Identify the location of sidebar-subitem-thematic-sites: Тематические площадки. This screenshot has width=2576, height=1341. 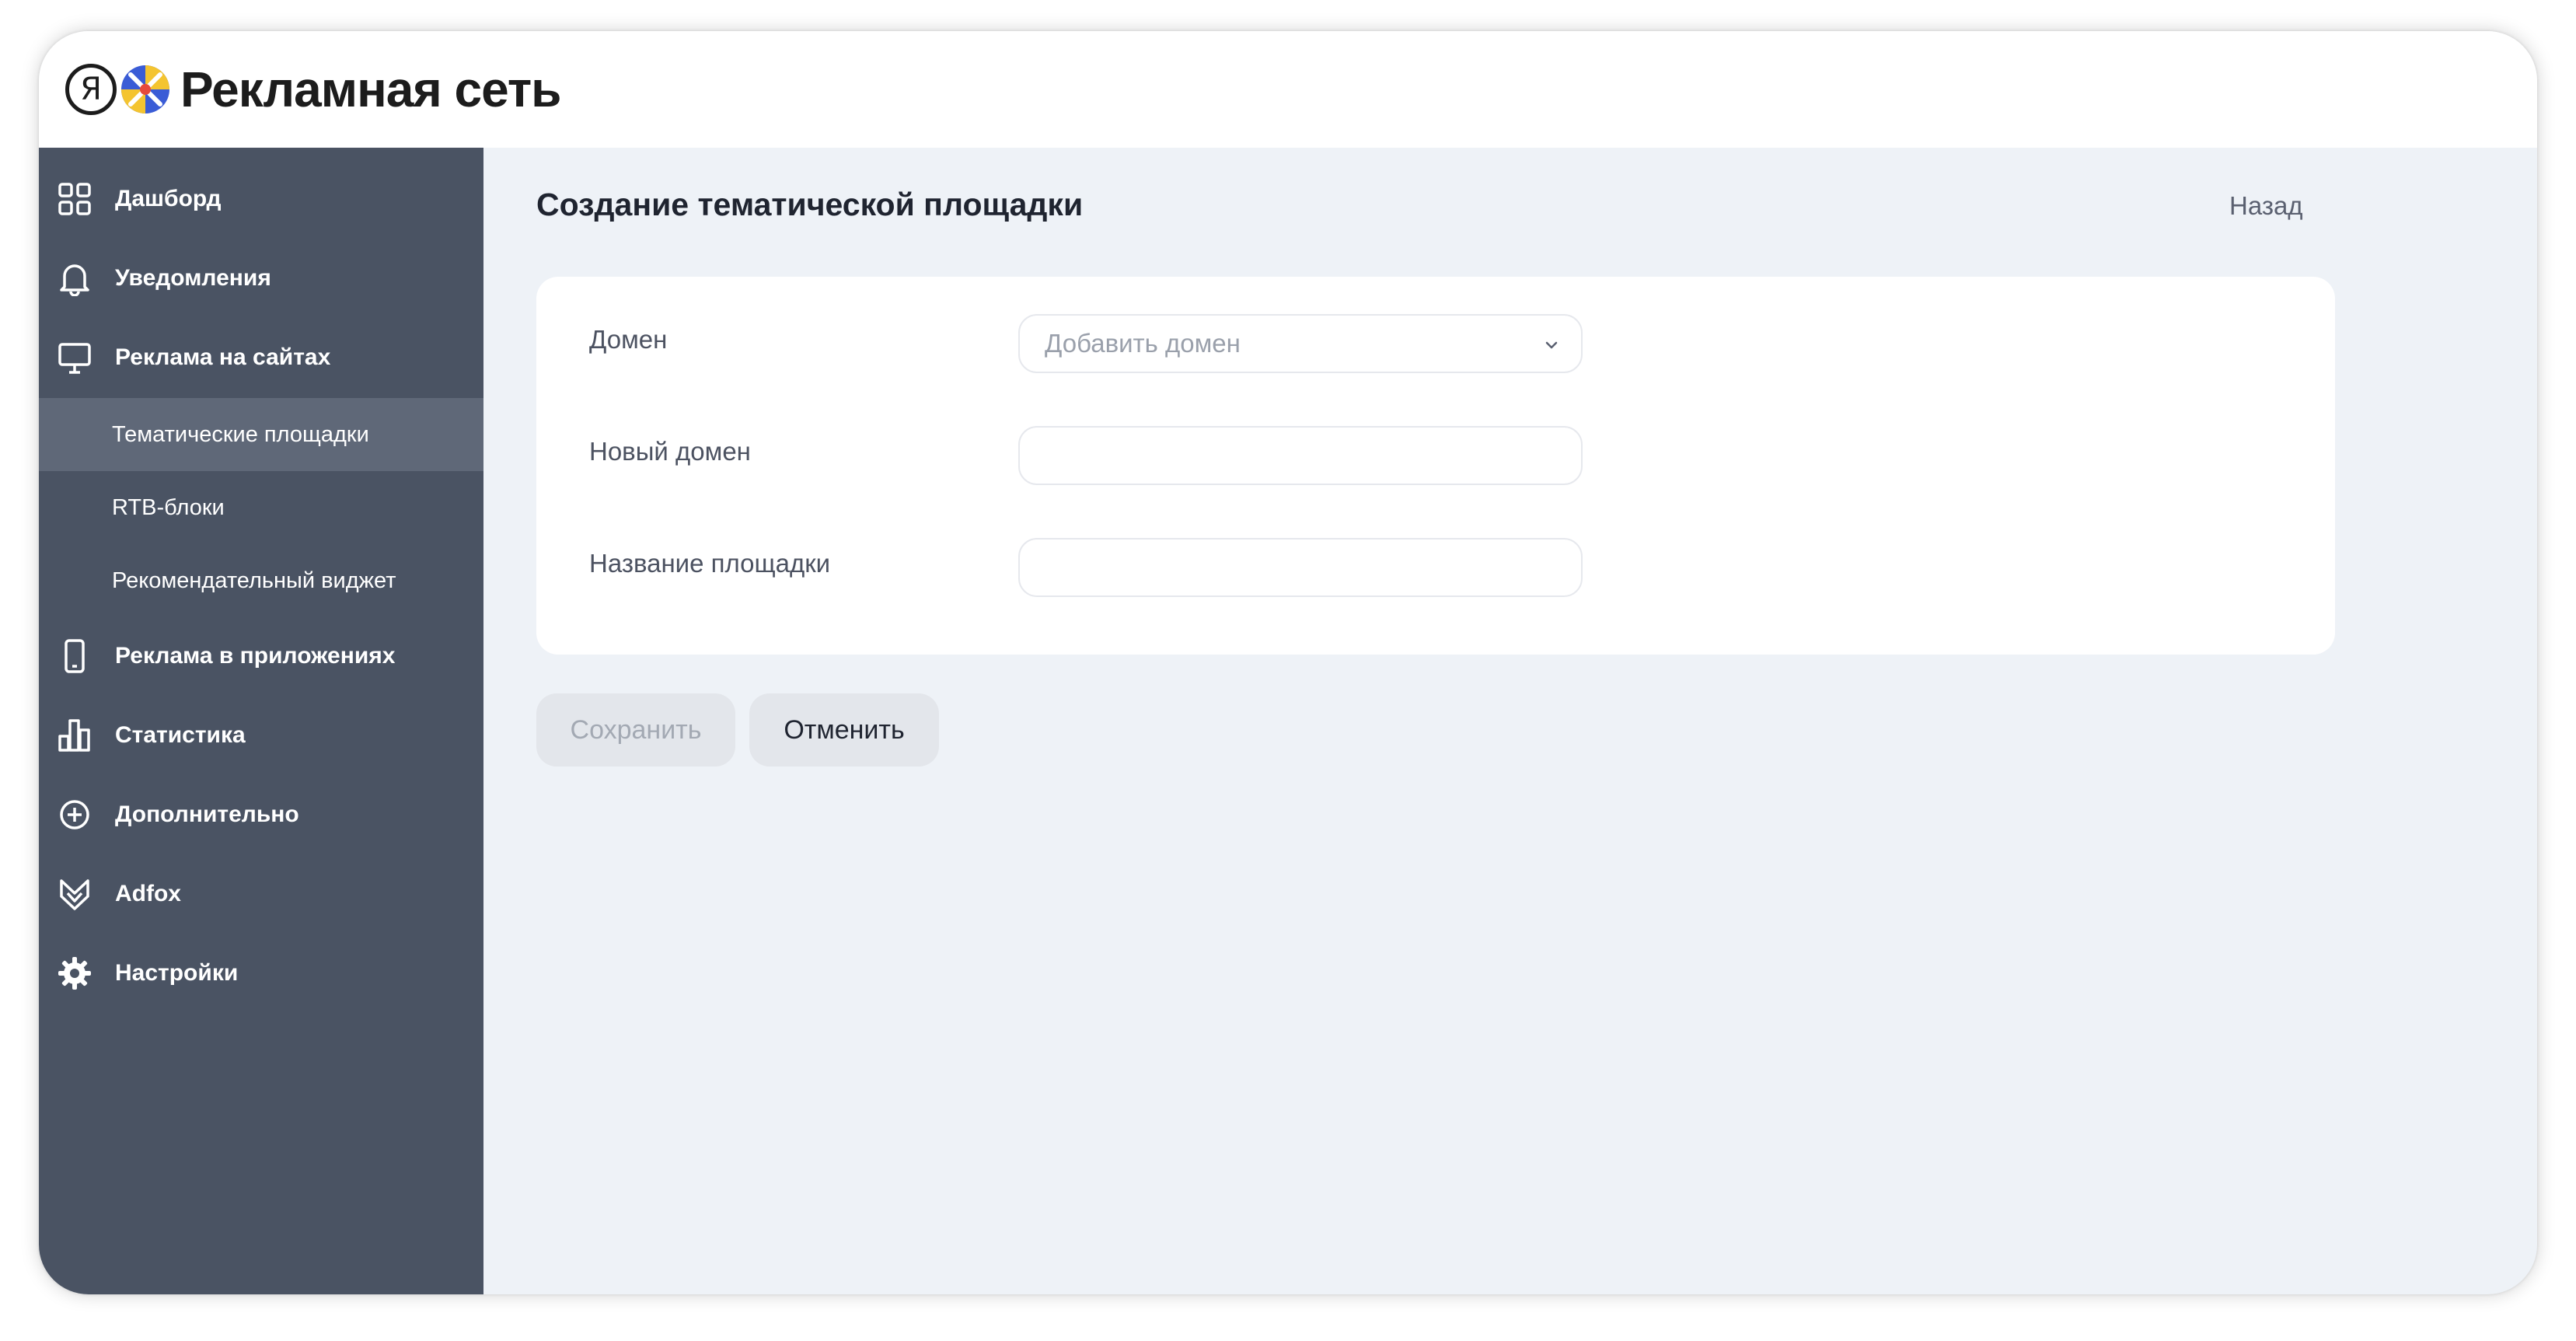
(261, 434).